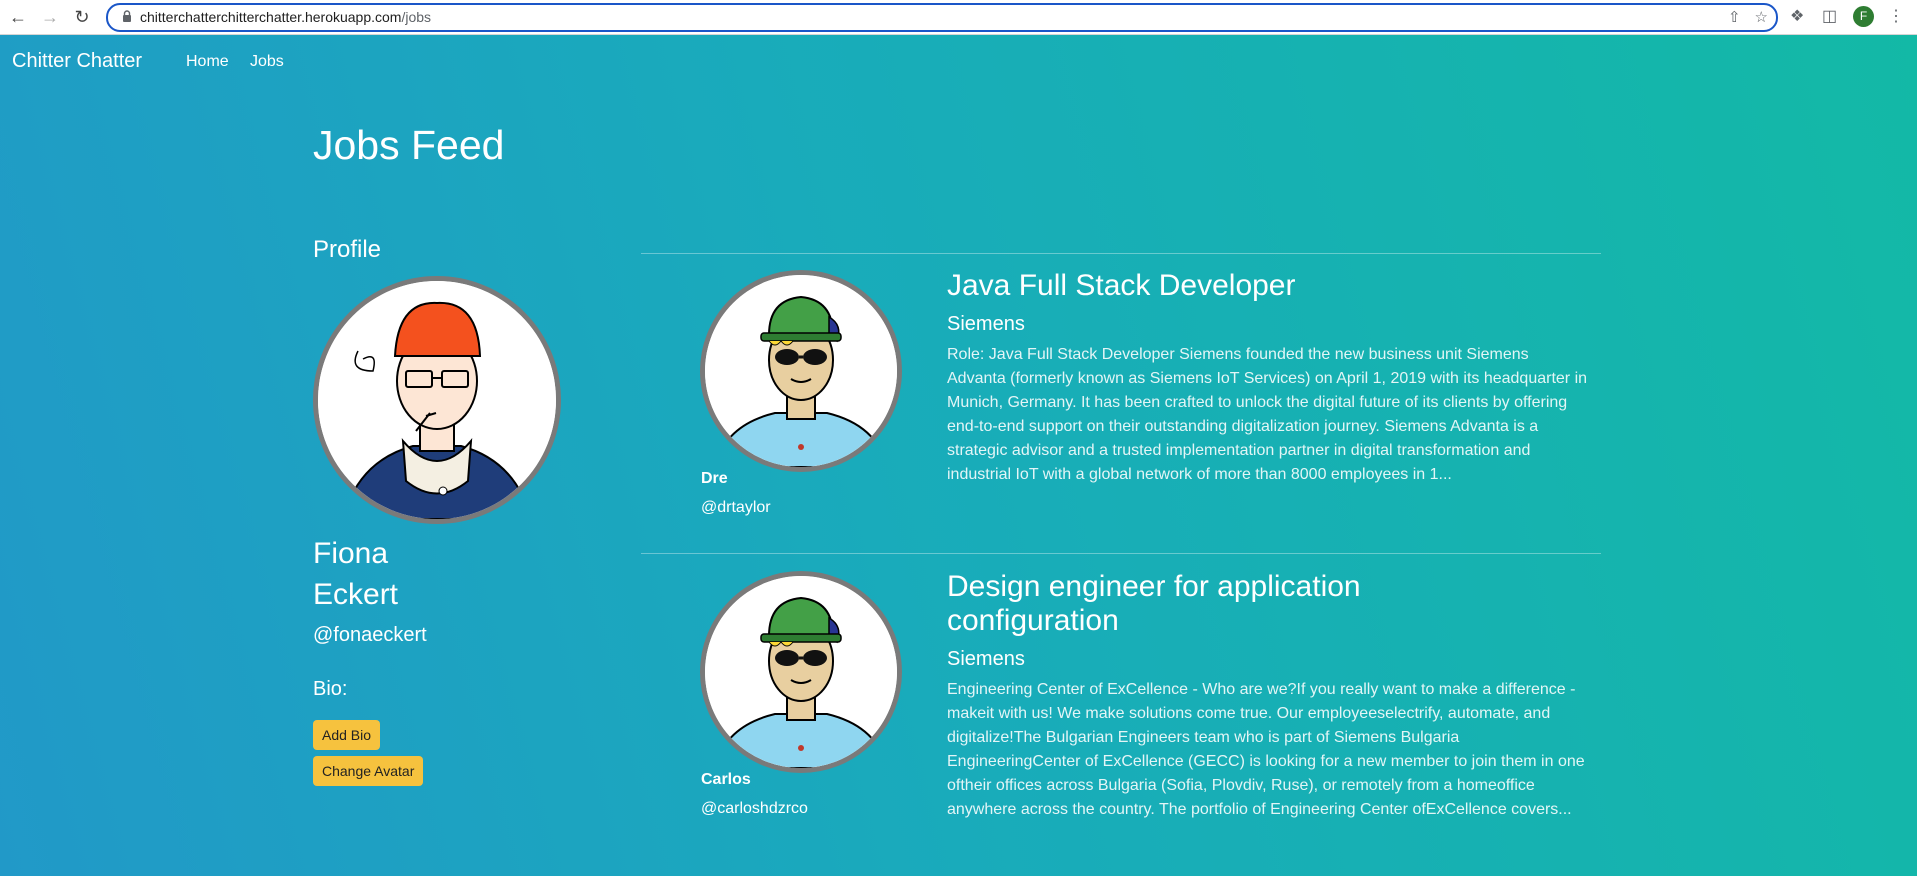 This screenshot has height=876, width=1917. Describe the element at coordinates (330, 689) in the screenshot. I see `bio-label: Bio:` at that location.